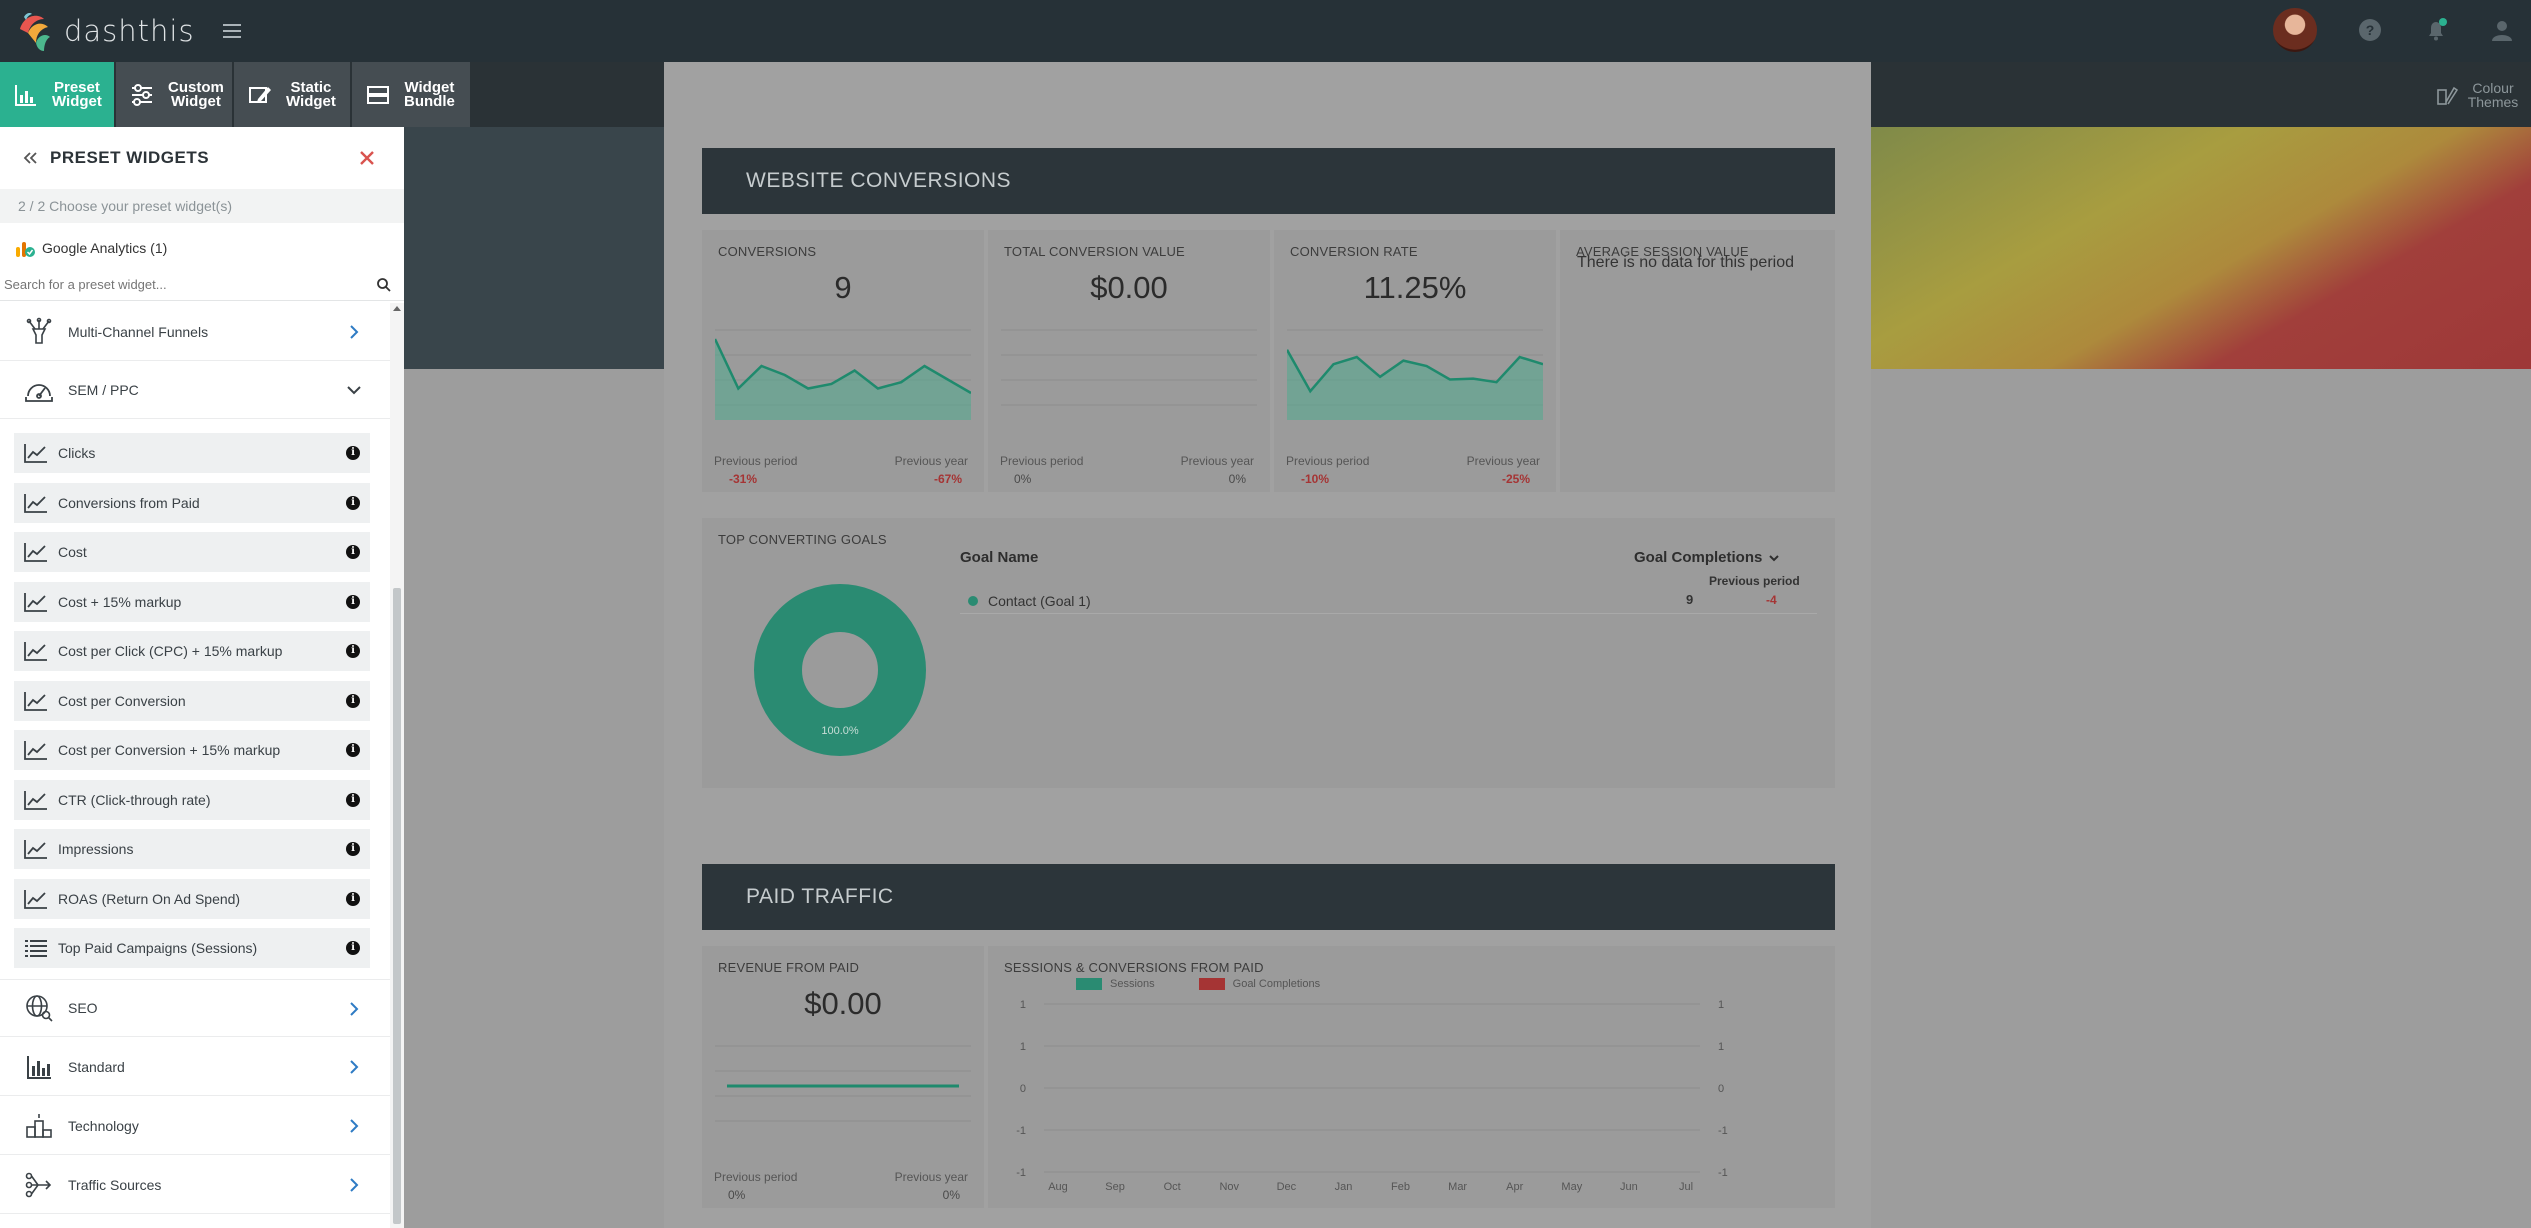 The width and height of the screenshot is (2531, 1228). Describe the element at coordinates (1771, 600) in the screenshot. I see `goal-prev-value: -4` at that location.